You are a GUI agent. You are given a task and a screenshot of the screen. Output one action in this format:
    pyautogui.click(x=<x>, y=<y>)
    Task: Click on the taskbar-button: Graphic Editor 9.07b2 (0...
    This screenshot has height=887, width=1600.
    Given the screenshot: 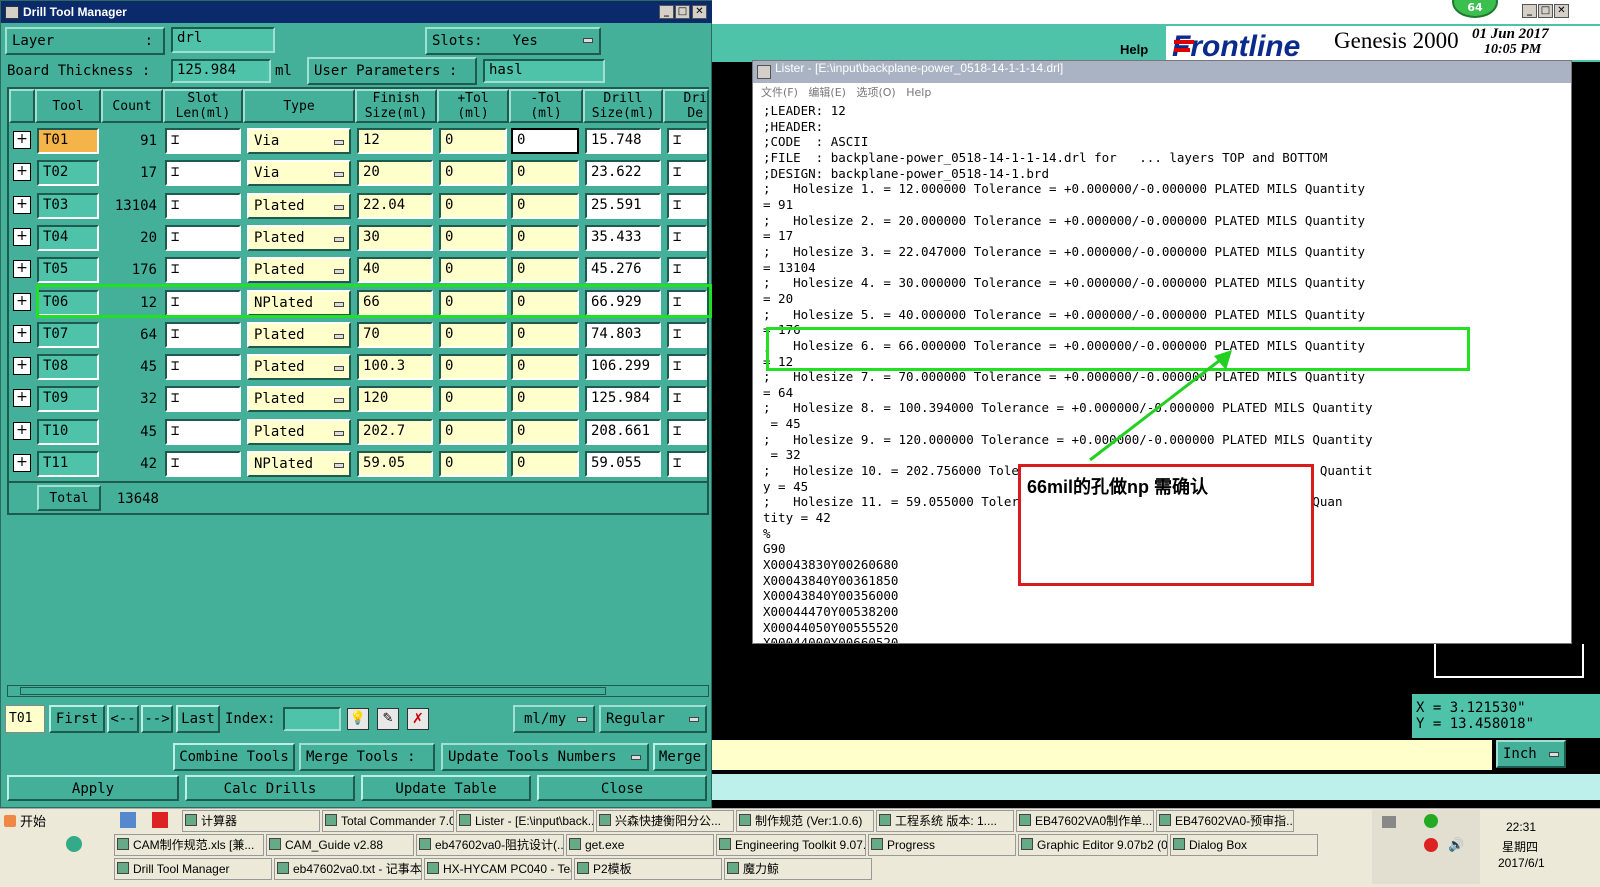 What is the action you would take?
    pyautogui.click(x=1093, y=845)
    